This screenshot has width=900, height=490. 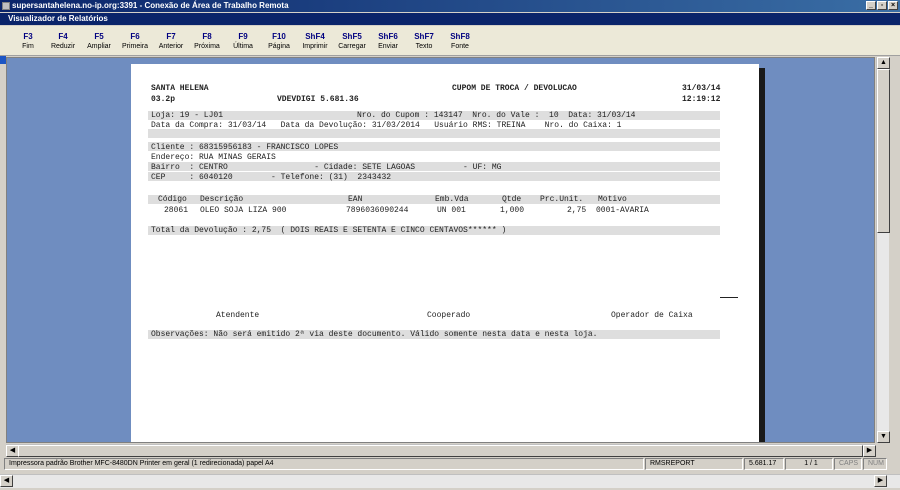 I want to click on toolbar-label: Próxima, so click(x=207, y=46).